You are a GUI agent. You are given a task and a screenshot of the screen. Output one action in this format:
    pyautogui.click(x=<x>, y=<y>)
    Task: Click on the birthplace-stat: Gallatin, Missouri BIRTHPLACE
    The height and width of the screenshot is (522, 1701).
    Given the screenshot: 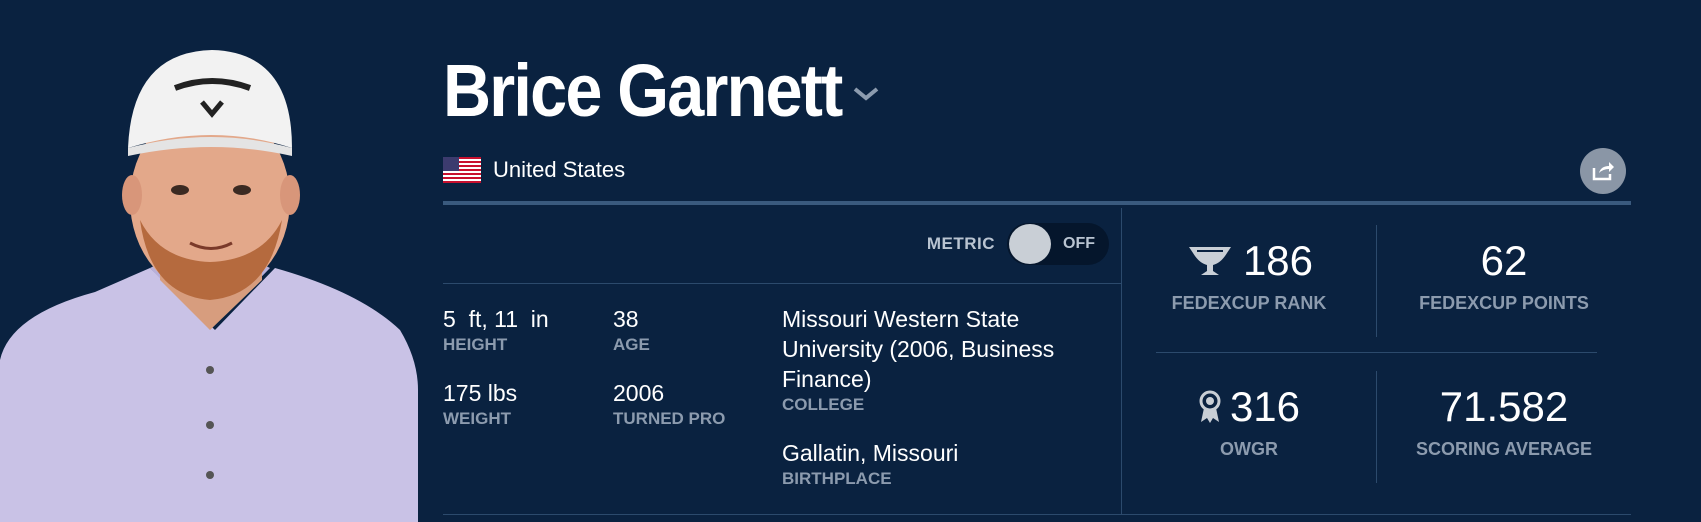 What is the action you would take?
    pyautogui.click(x=870, y=464)
    